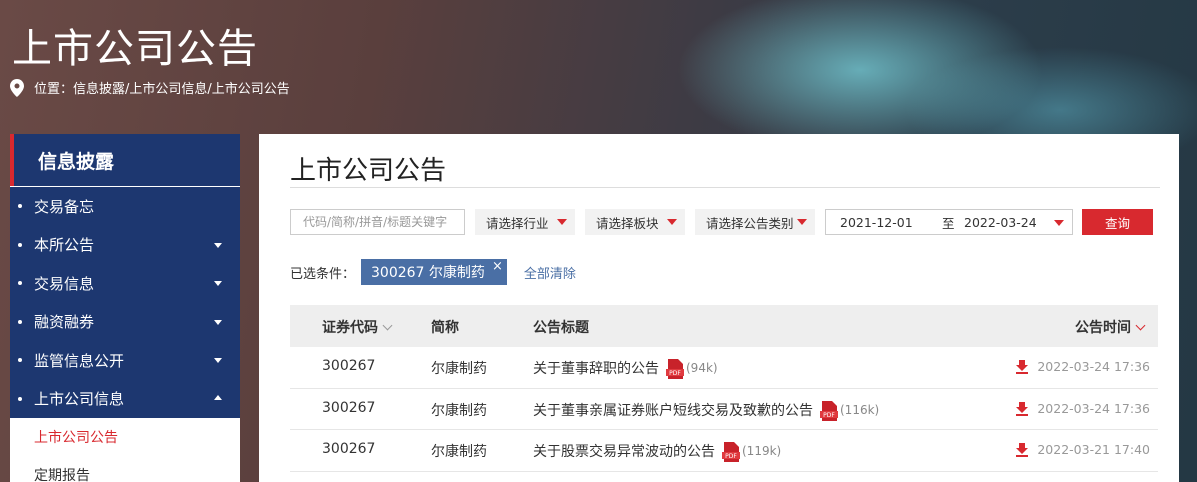 The image size is (1197, 482). What do you see at coordinates (673, 410) in the screenshot?
I see `announcement-title-link: 关于董事亲属证券账户短线交易及致歉的公告` at bounding box center [673, 410].